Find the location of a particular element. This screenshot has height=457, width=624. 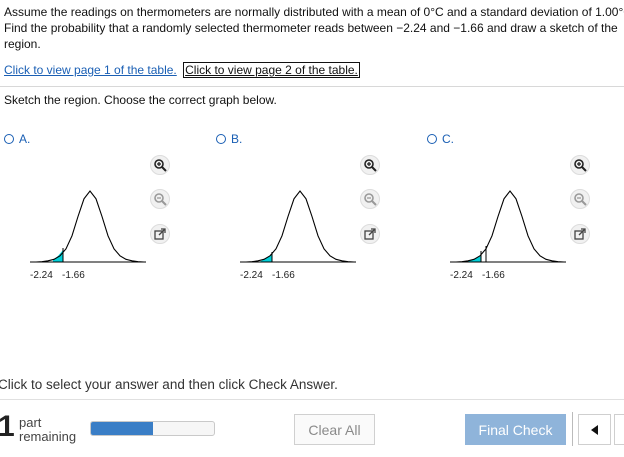

part-line: part is located at coordinates (30, 422).